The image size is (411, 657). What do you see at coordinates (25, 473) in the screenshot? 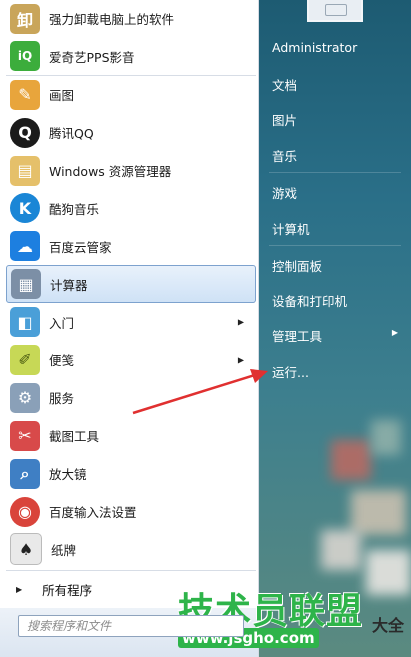
I see `magnifier-icon: ⌕` at bounding box center [25, 473].